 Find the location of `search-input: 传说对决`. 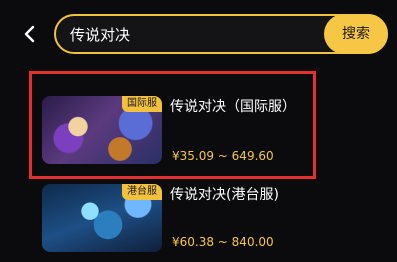

search-input: 传说对决 is located at coordinates (100, 35).